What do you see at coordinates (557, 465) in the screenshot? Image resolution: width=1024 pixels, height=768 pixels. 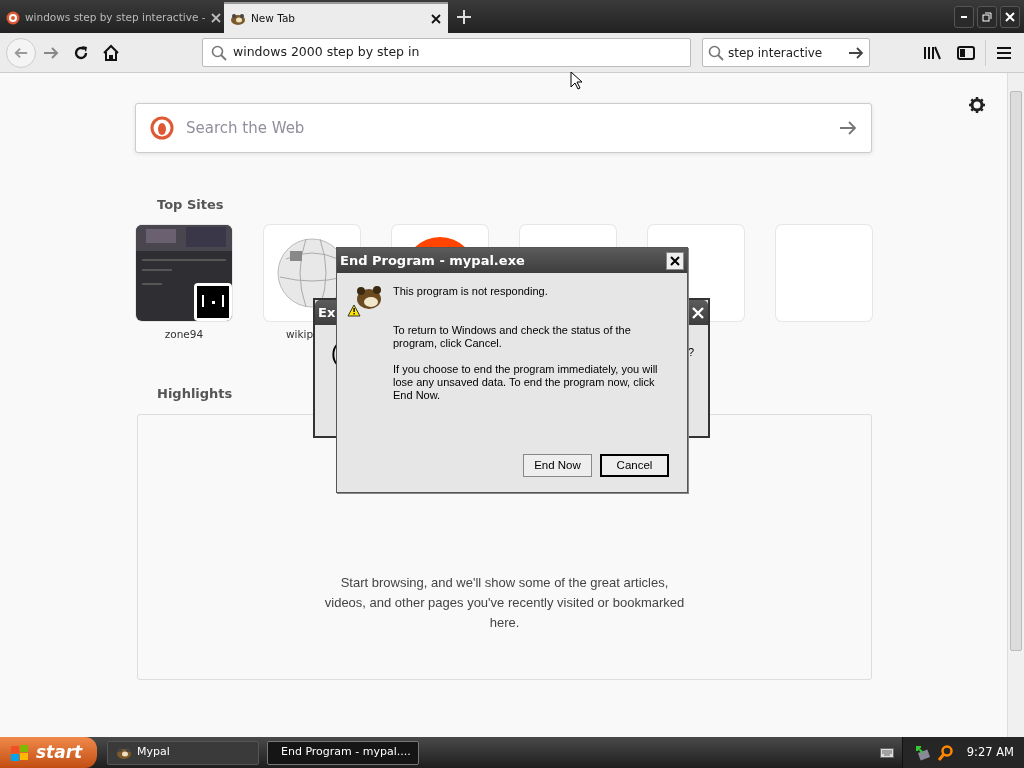 I see `end-now-button: End Now` at bounding box center [557, 465].